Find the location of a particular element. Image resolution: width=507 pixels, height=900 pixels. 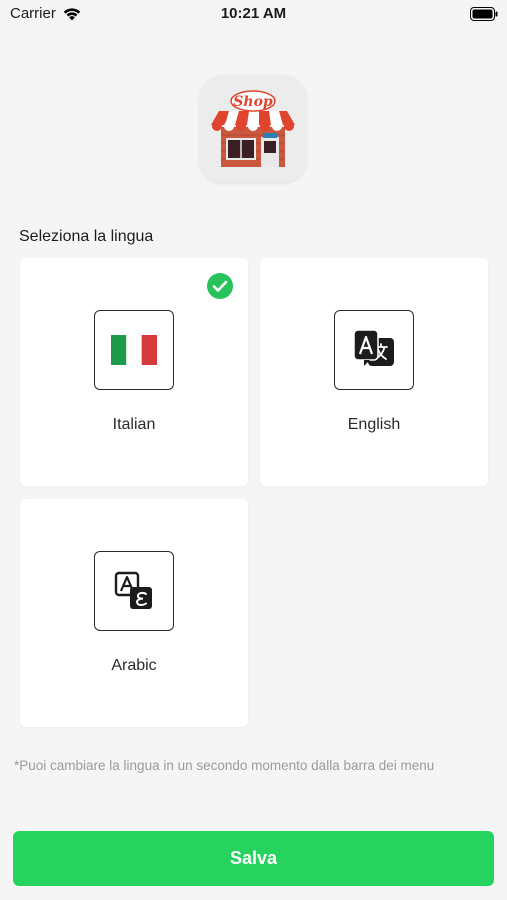

clock: 10:21 AM is located at coordinates (253, 13).